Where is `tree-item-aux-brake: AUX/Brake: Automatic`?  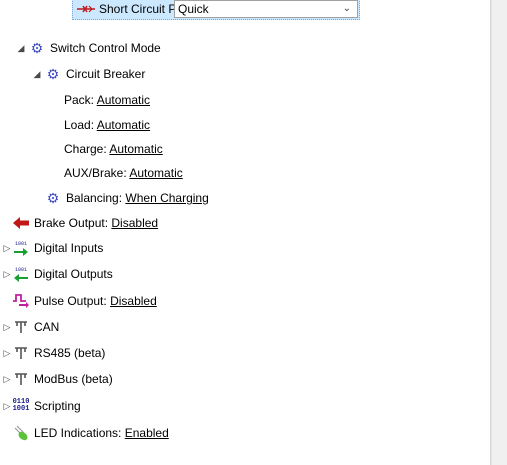
tree-item-aux-brake: AUX/Brake: Automatic is located at coordinates (123, 173).